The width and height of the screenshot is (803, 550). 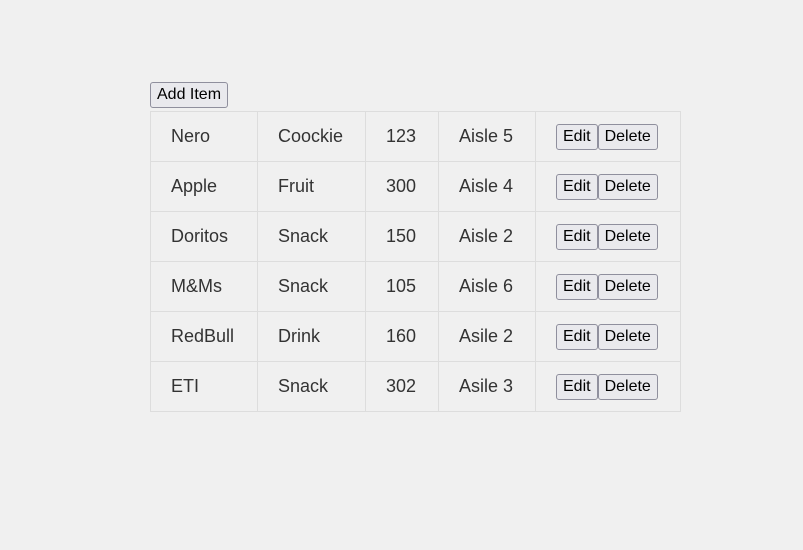 What do you see at coordinates (402, 336) in the screenshot?
I see `item-quantity: 160` at bounding box center [402, 336].